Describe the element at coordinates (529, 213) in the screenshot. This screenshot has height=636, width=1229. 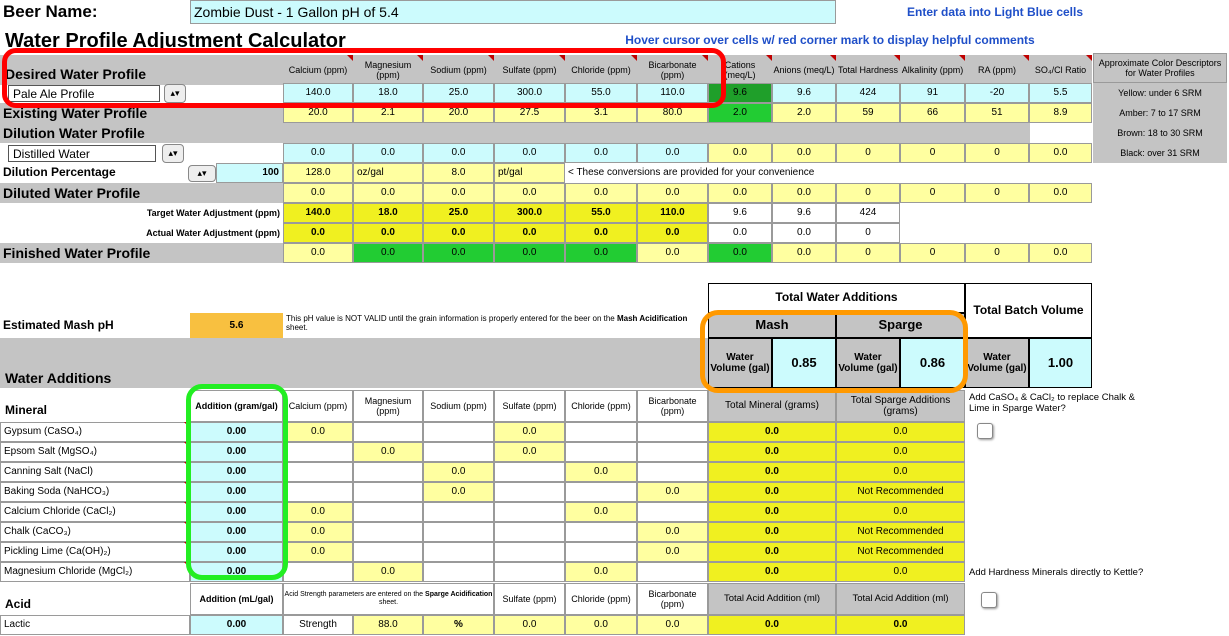
I see `target-sulfate-value: 300.0` at that location.